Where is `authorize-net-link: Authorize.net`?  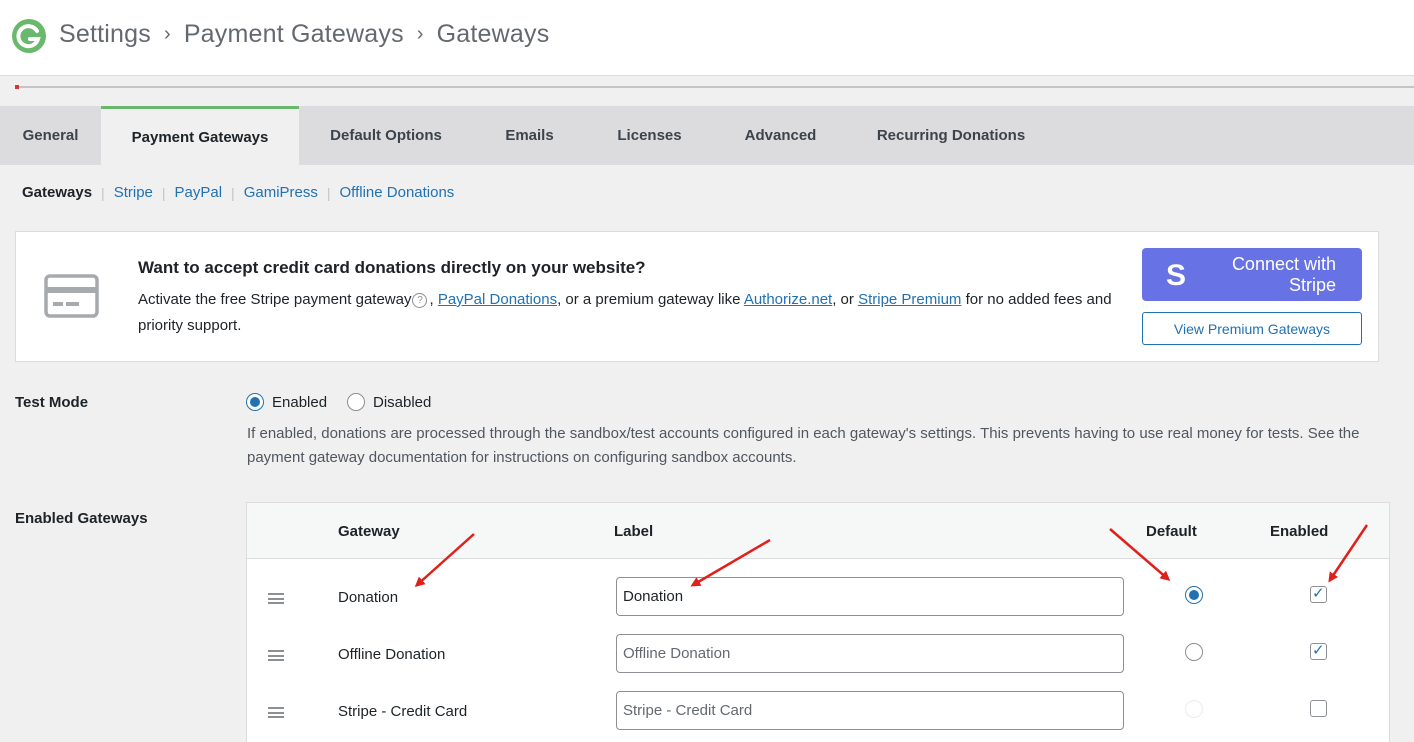 authorize-net-link: Authorize.net is located at coordinates (788, 299).